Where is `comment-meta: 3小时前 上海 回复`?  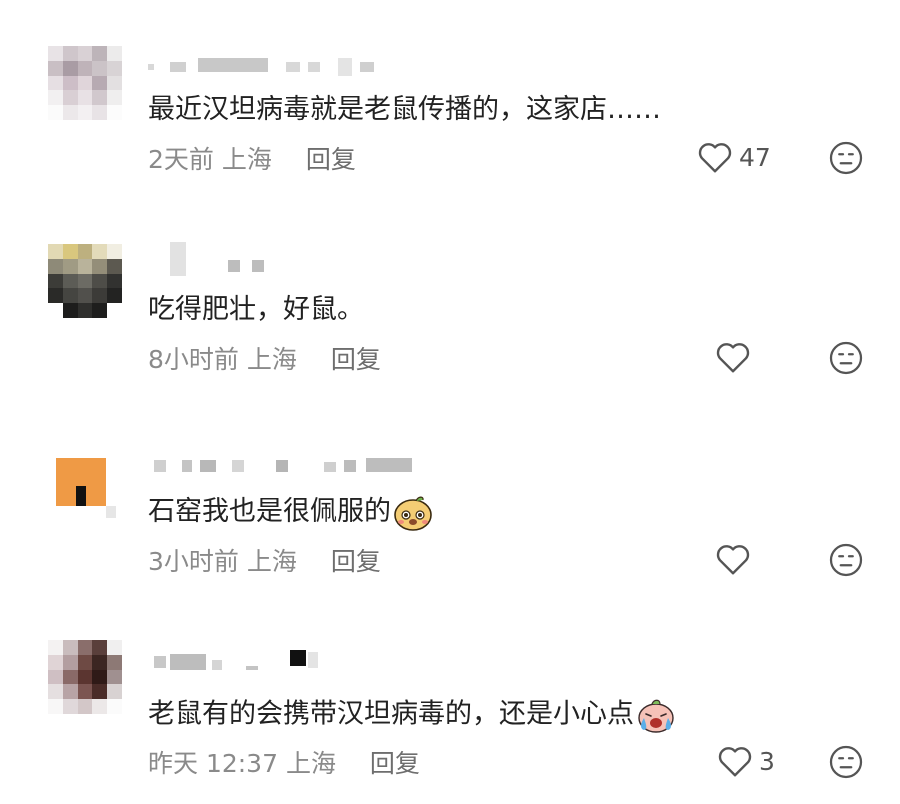 comment-meta: 3小时前 上海 回复 is located at coordinates (264, 560).